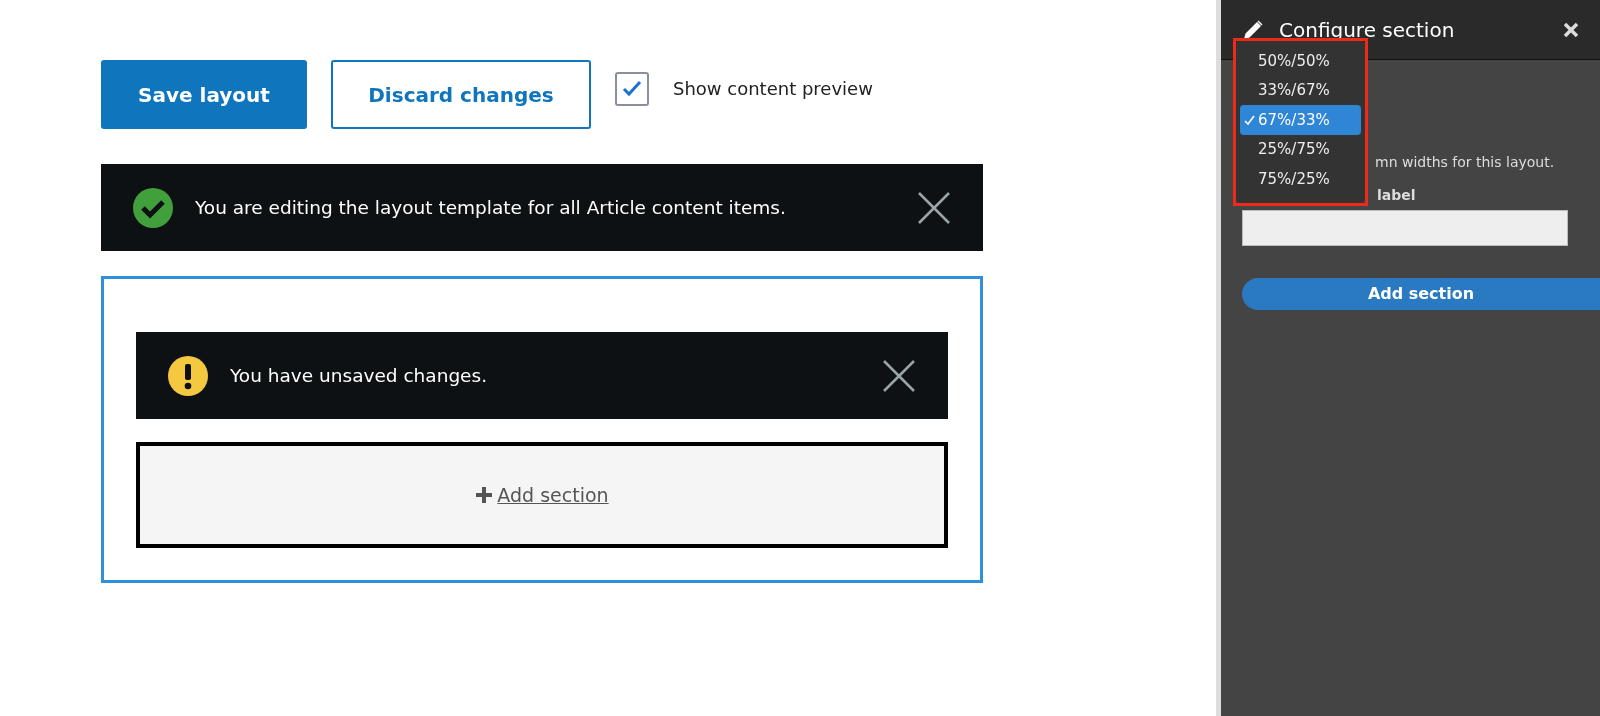 Image resolution: width=1600 pixels, height=716 pixels. What do you see at coordinates (1249, 120) in the screenshot?
I see `check-icon` at bounding box center [1249, 120].